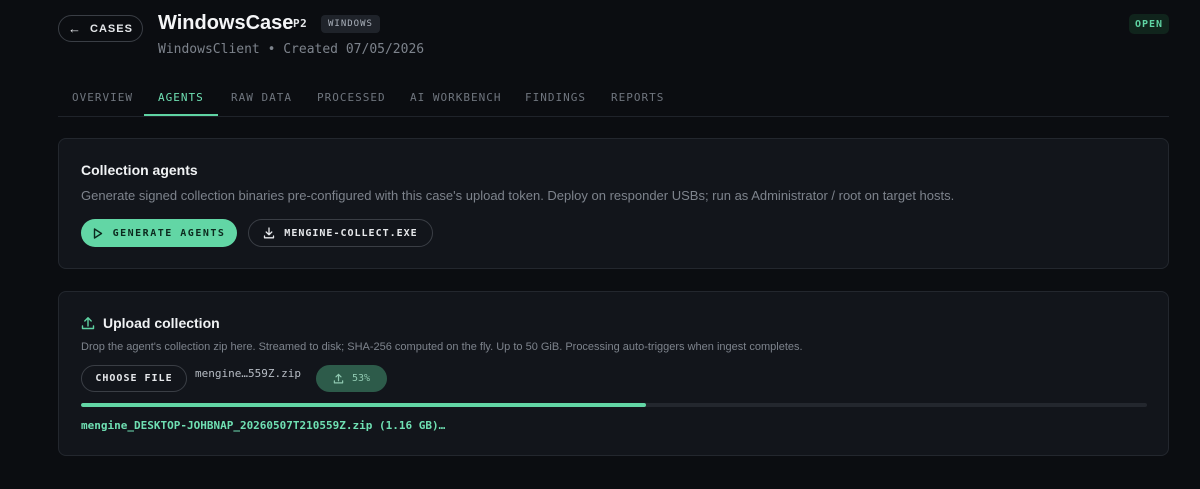 This screenshot has height=489, width=1200. What do you see at coordinates (102, 97) in the screenshot?
I see `tab-overview: OVERVIEW` at bounding box center [102, 97].